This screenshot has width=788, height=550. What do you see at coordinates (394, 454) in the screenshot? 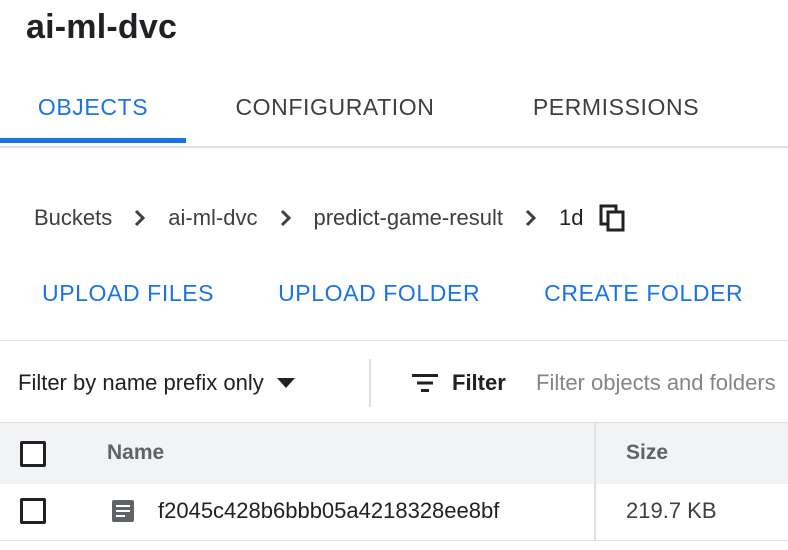
I see `table-header: Name Size` at bounding box center [394, 454].